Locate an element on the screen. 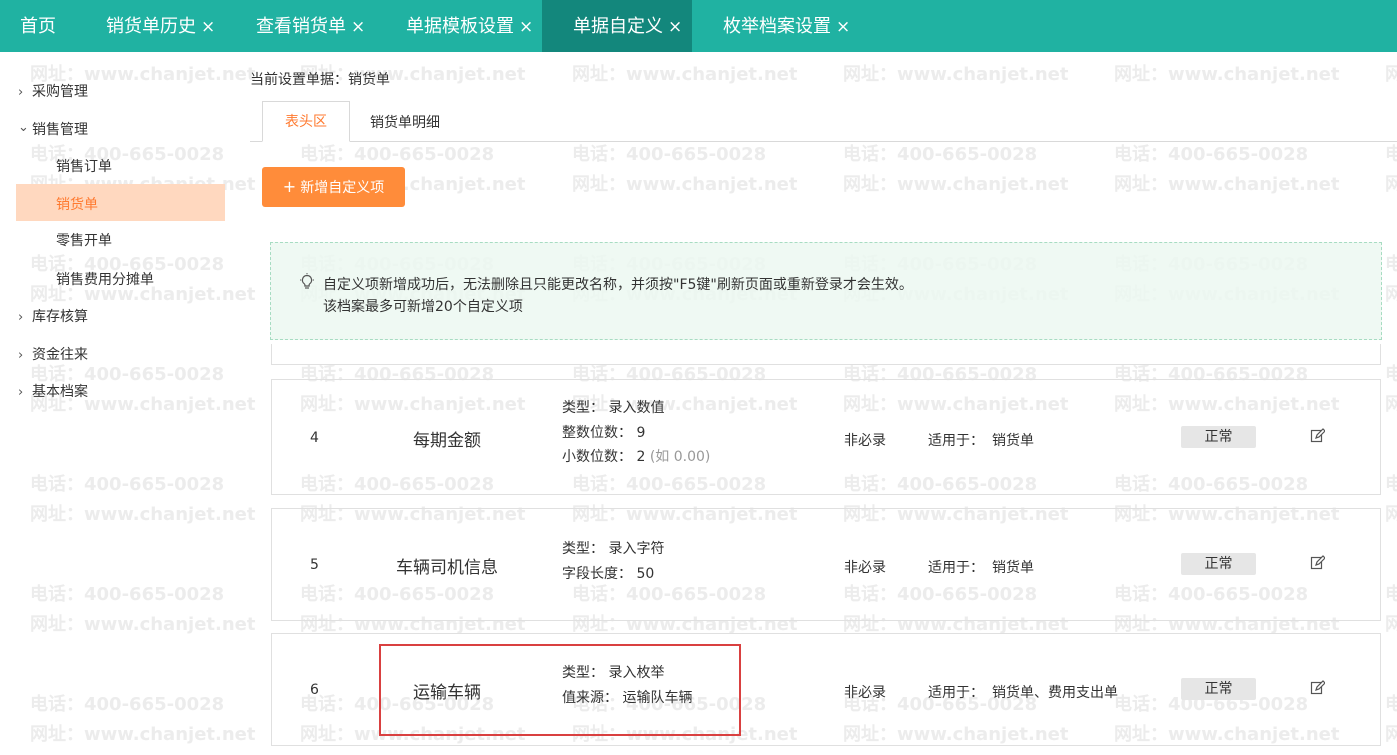 The height and width of the screenshot is (755, 1397). tab-sales-history: 销货单历史 × is located at coordinates (161, 26).